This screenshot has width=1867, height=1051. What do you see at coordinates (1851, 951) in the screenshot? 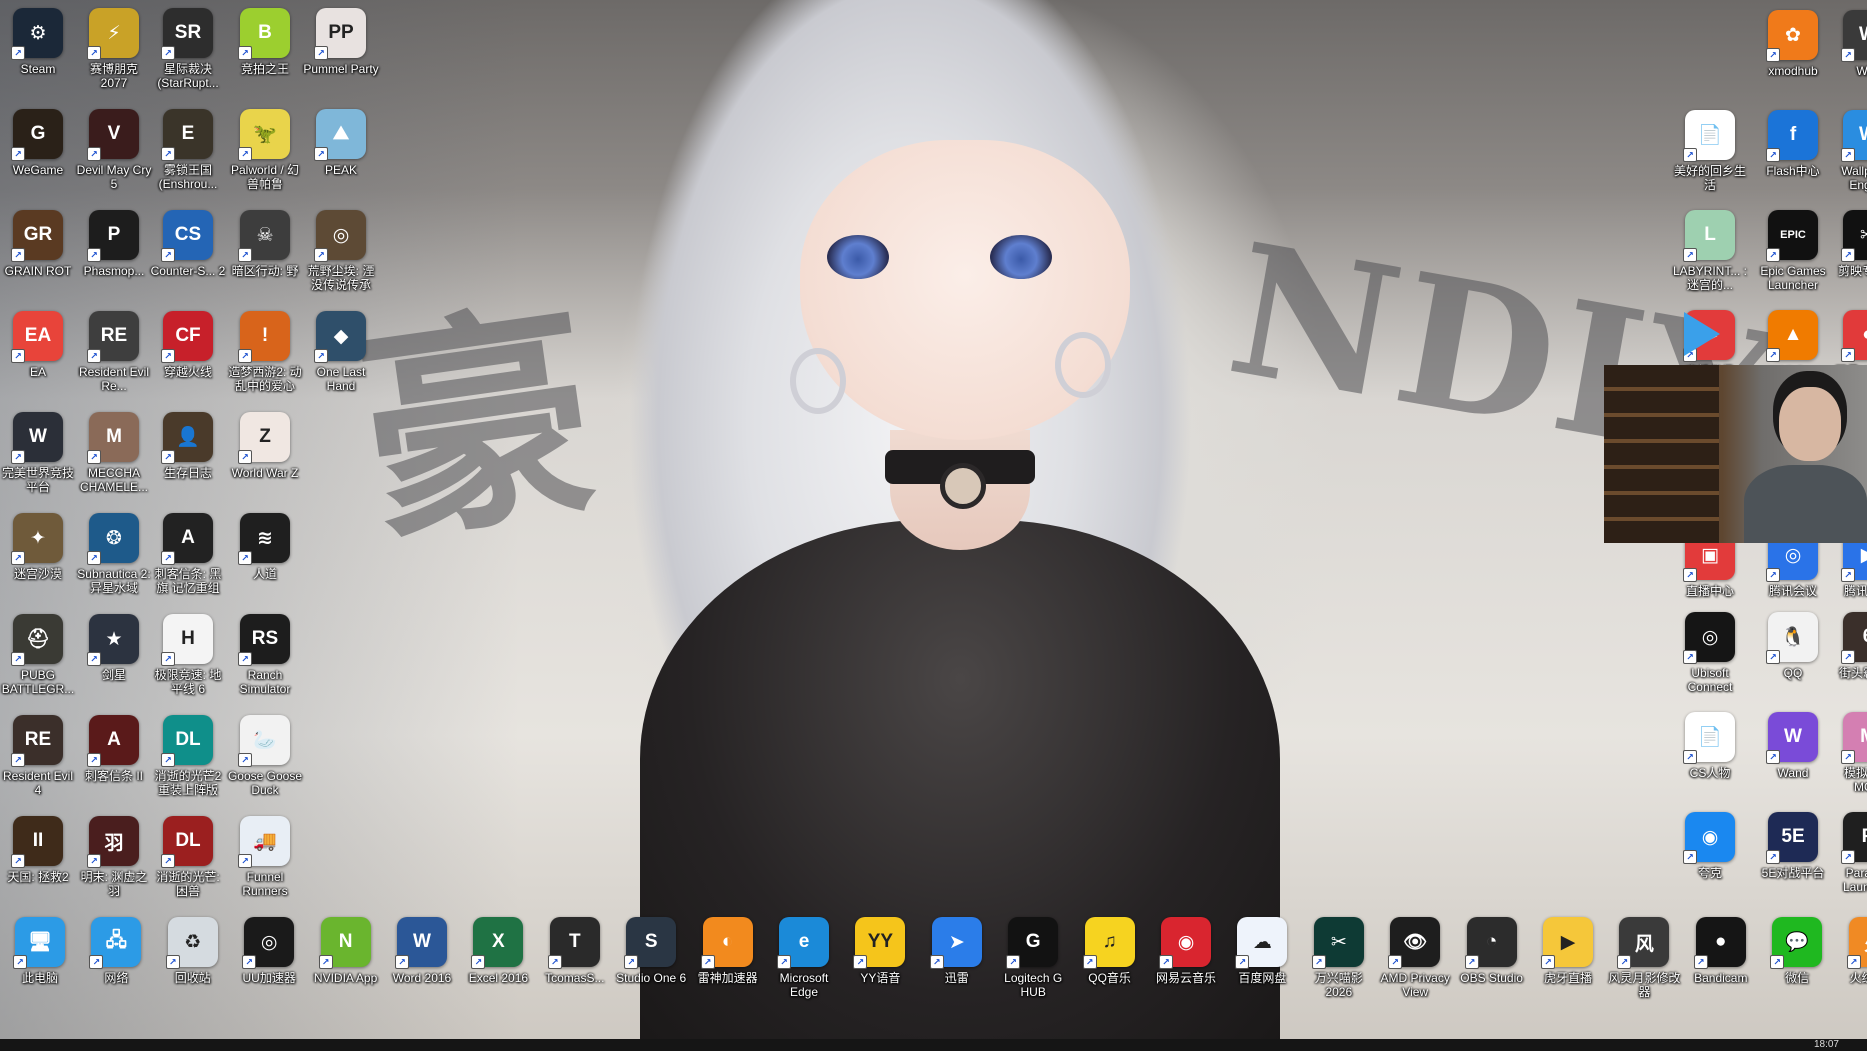
I see `desktop-icon: 火↗ 火绒安全` at bounding box center [1851, 951].